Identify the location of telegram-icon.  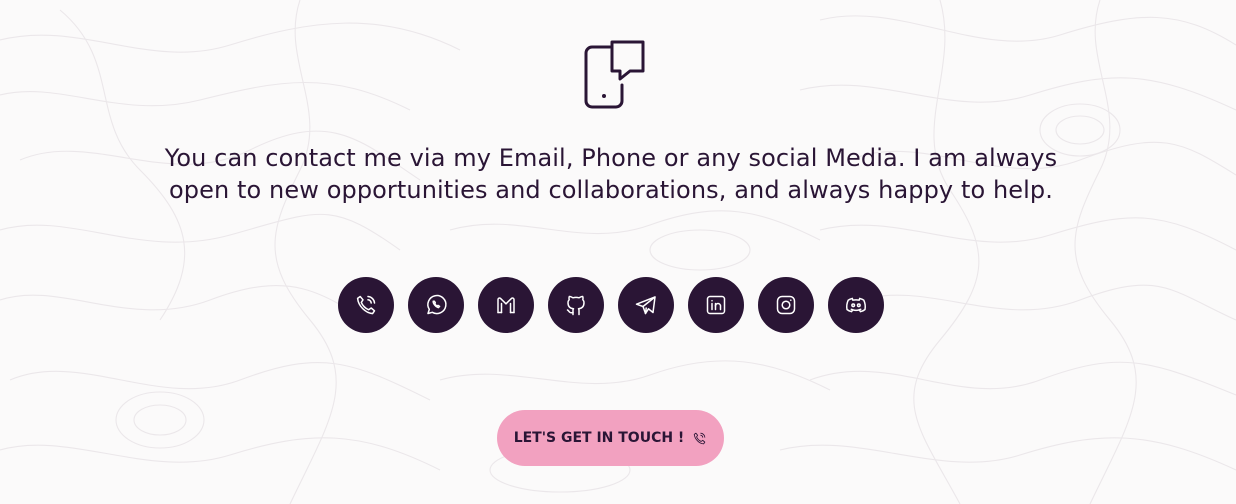
(645, 305).